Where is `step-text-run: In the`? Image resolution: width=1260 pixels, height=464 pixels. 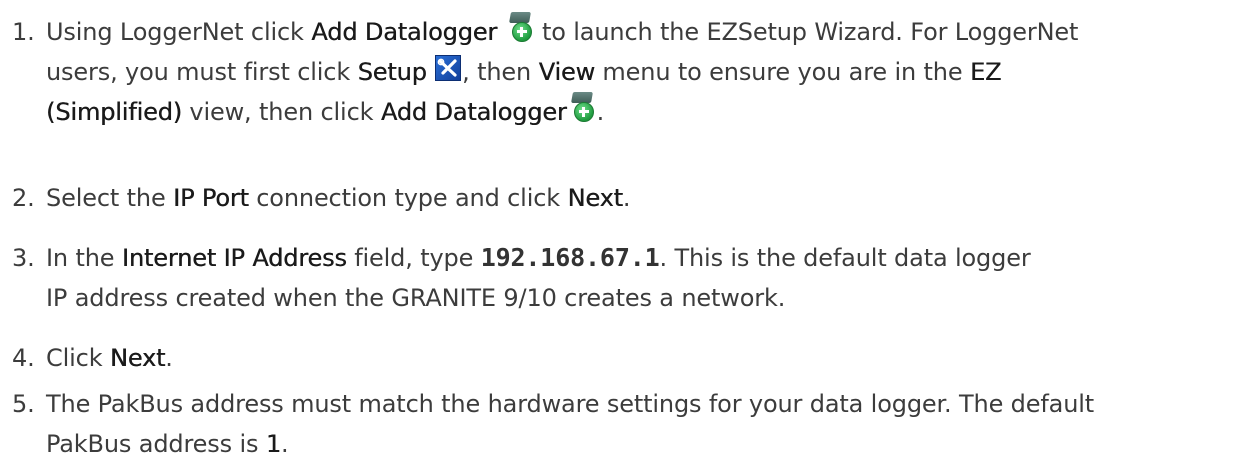 step-text-run: In the is located at coordinates (84, 258).